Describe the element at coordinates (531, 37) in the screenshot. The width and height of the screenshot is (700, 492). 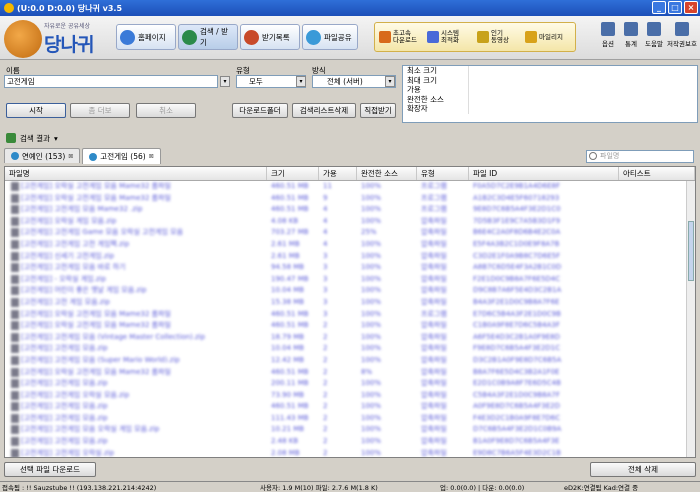
I see `coin-icon` at that location.